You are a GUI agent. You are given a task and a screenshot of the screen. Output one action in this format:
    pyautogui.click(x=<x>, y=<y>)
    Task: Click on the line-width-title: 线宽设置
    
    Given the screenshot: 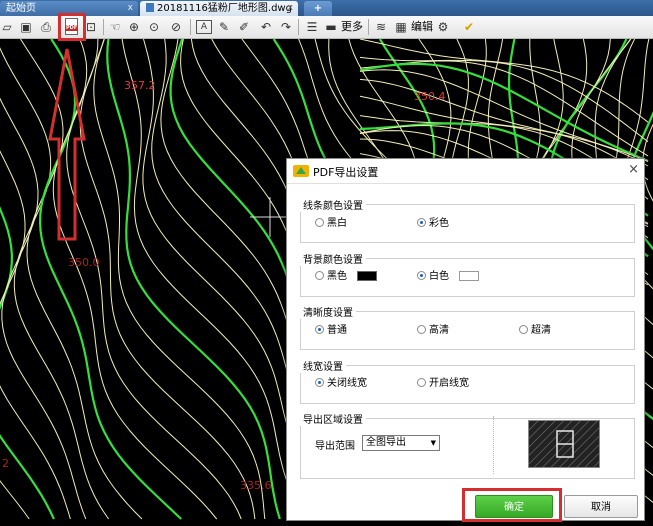 What is the action you would take?
    pyautogui.click(x=323, y=365)
    